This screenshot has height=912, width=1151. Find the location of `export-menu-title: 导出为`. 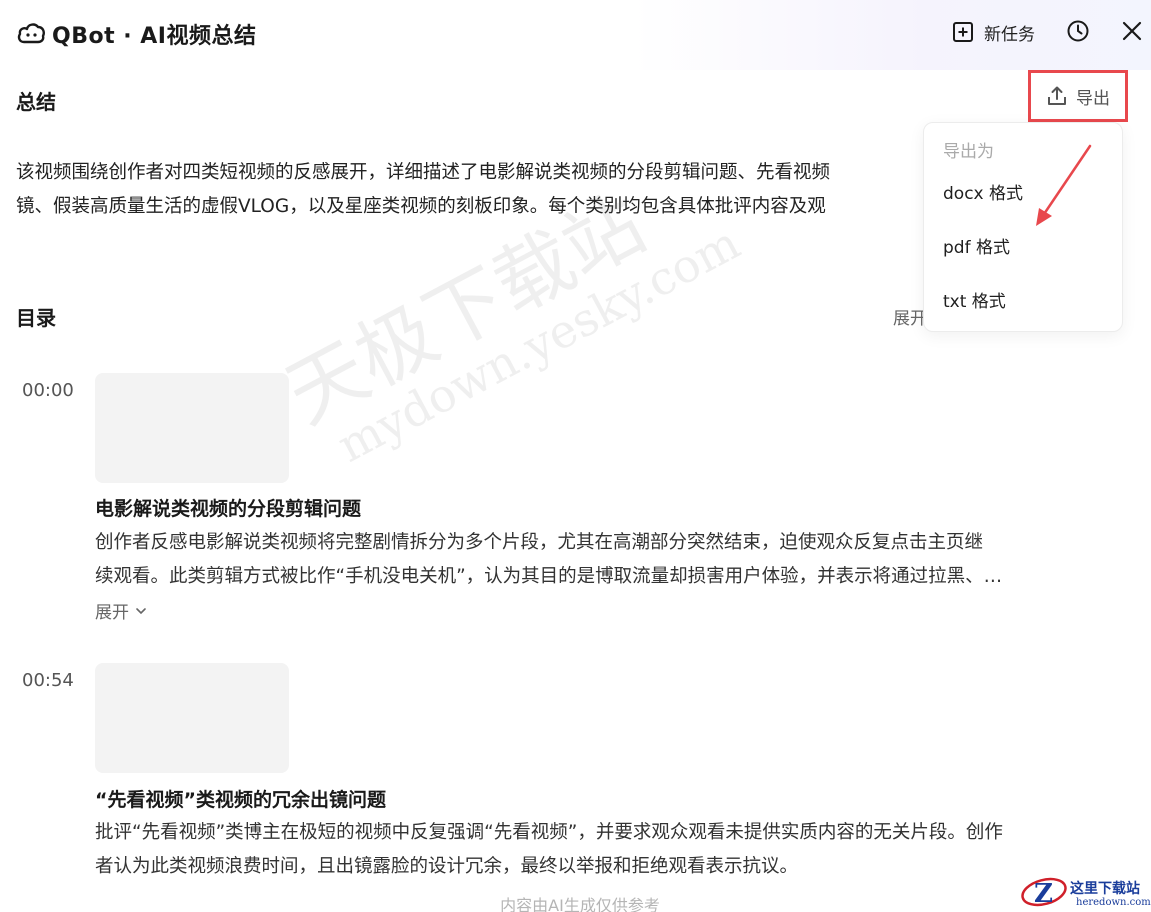

export-menu-title: 导出为 is located at coordinates (968, 152).